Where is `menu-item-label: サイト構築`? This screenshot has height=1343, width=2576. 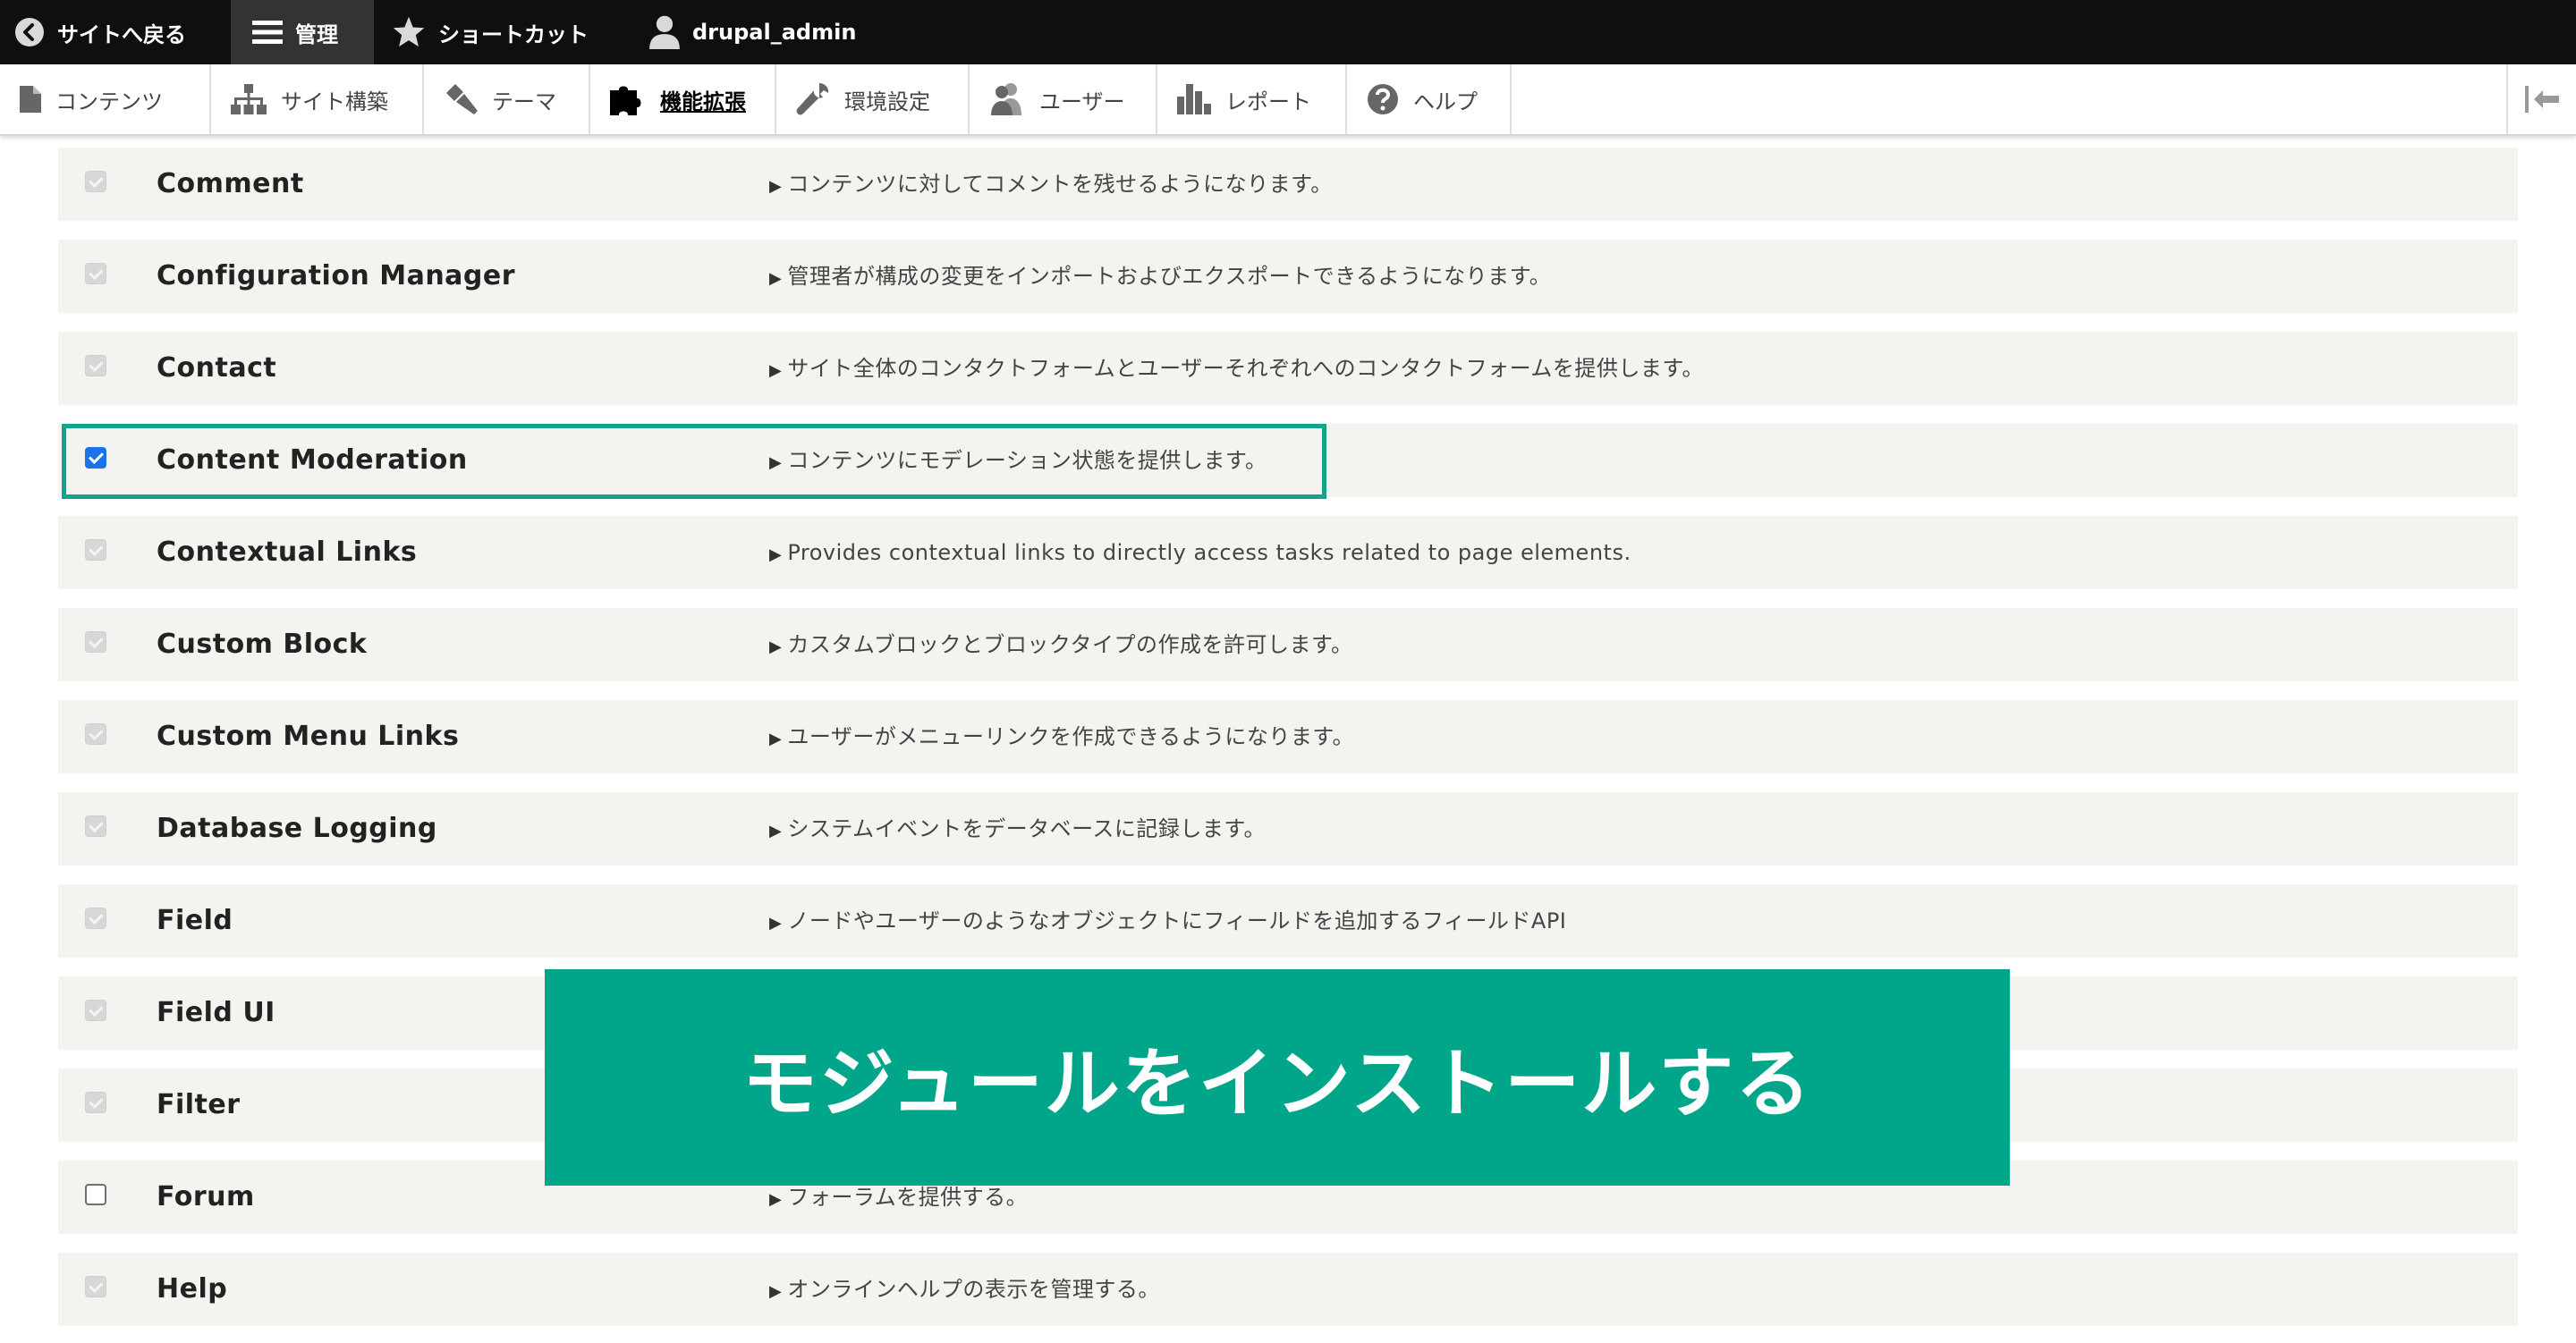 menu-item-label: サイト構築 is located at coordinates (334, 102).